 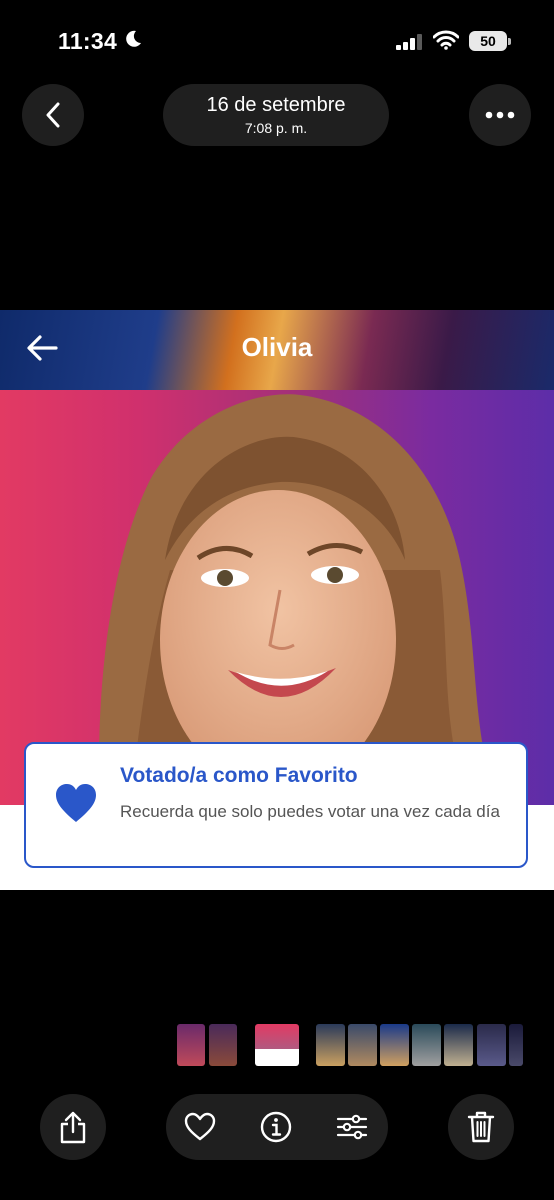 What do you see at coordinates (76, 803) in the screenshot?
I see `heart-filled-icon` at bounding box center [76, 803].